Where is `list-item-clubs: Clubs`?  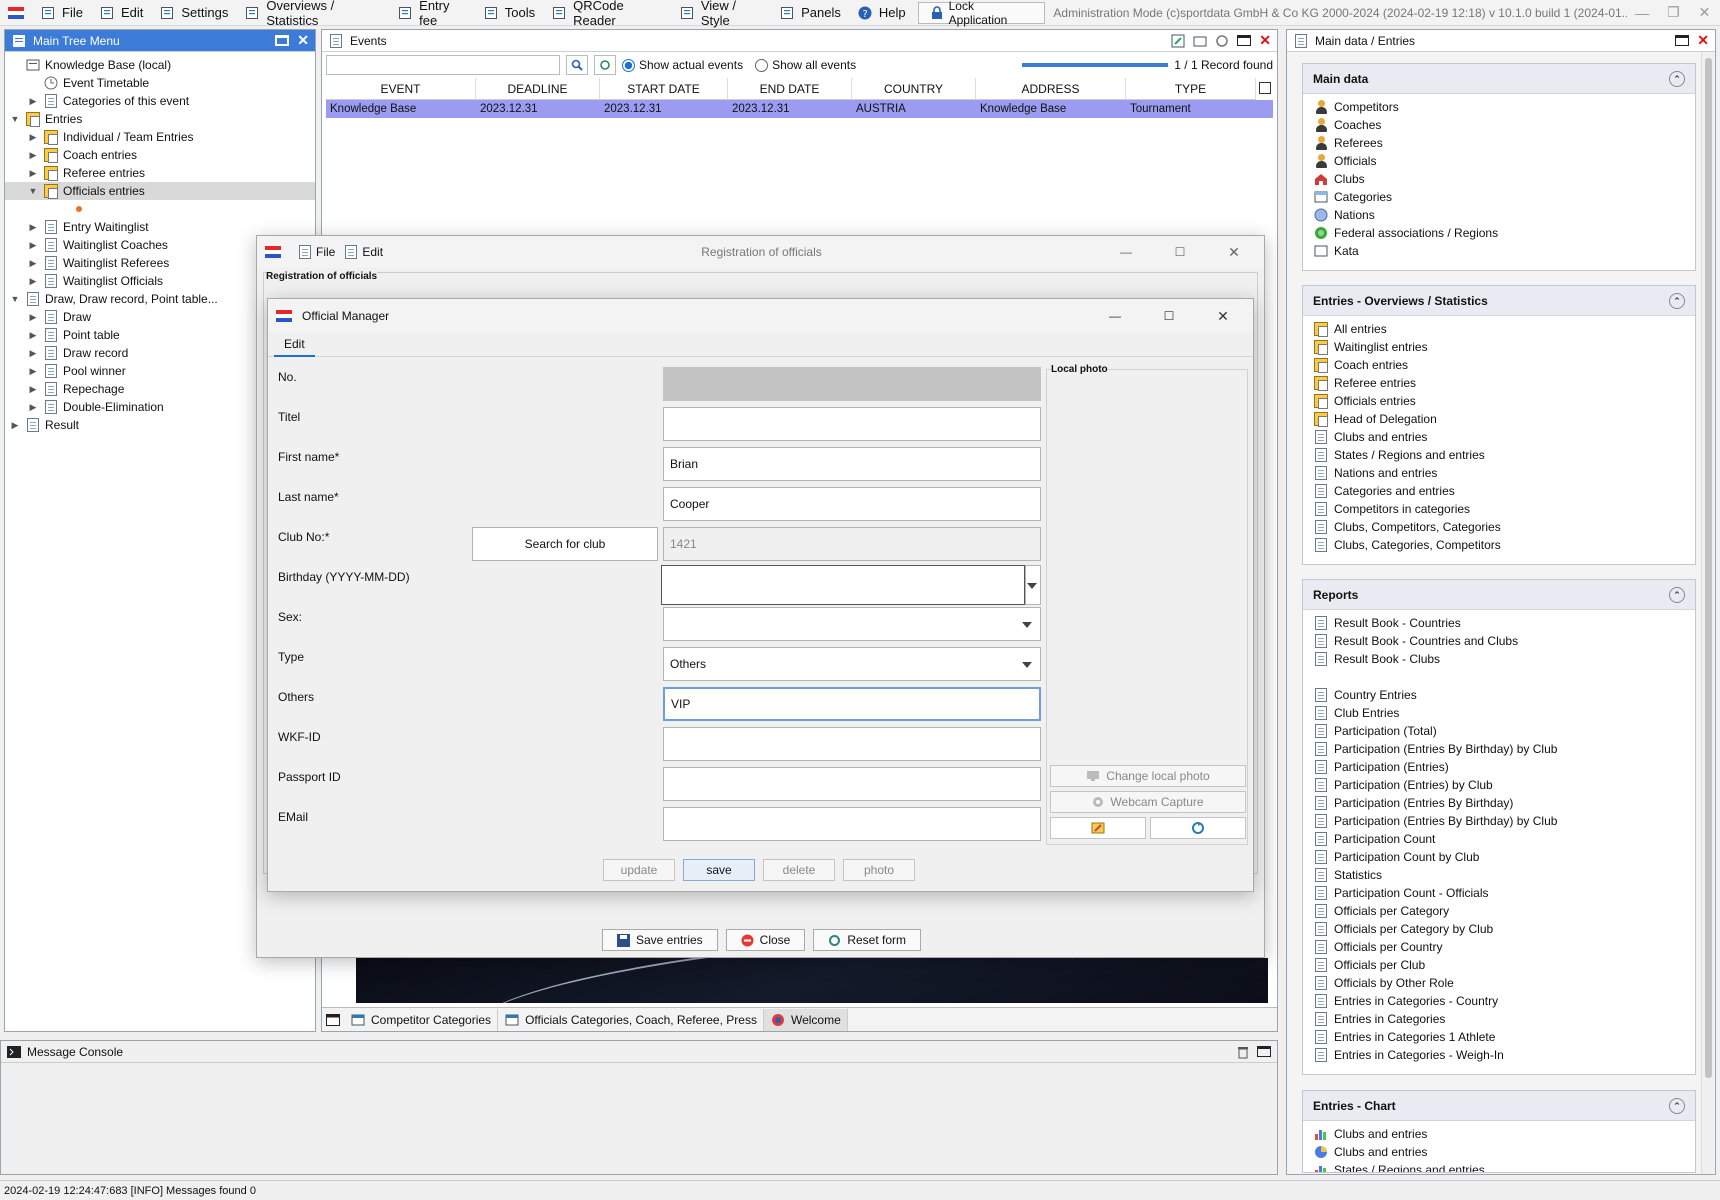
list-item-clubs: Clubs is located at coordinates (1499, 179).